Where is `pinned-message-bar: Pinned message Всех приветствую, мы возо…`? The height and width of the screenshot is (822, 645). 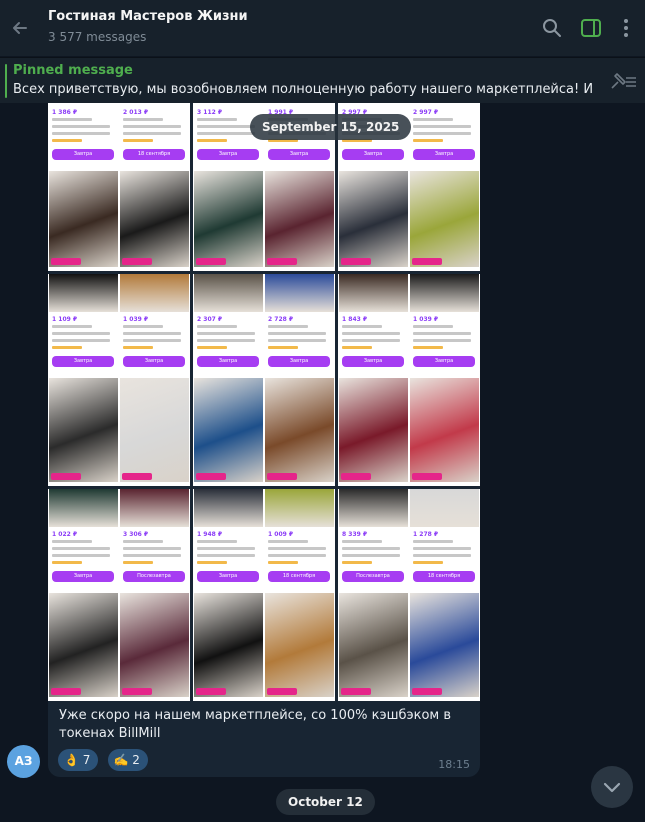 pinned-message-bar: Pinned message Всех приветствую, мы возо… is located at coordinates (322, 80).